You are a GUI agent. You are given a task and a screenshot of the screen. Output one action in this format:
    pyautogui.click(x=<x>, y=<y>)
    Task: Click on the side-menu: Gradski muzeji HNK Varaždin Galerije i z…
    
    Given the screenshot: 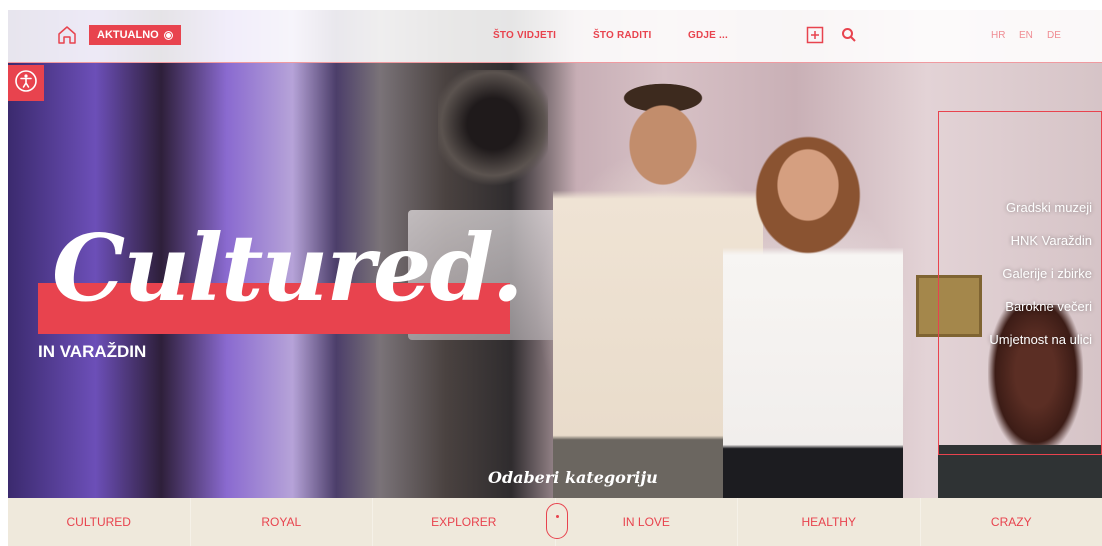 What is the action you would take?
    pyautogui.click(x=1040, y=282)
    